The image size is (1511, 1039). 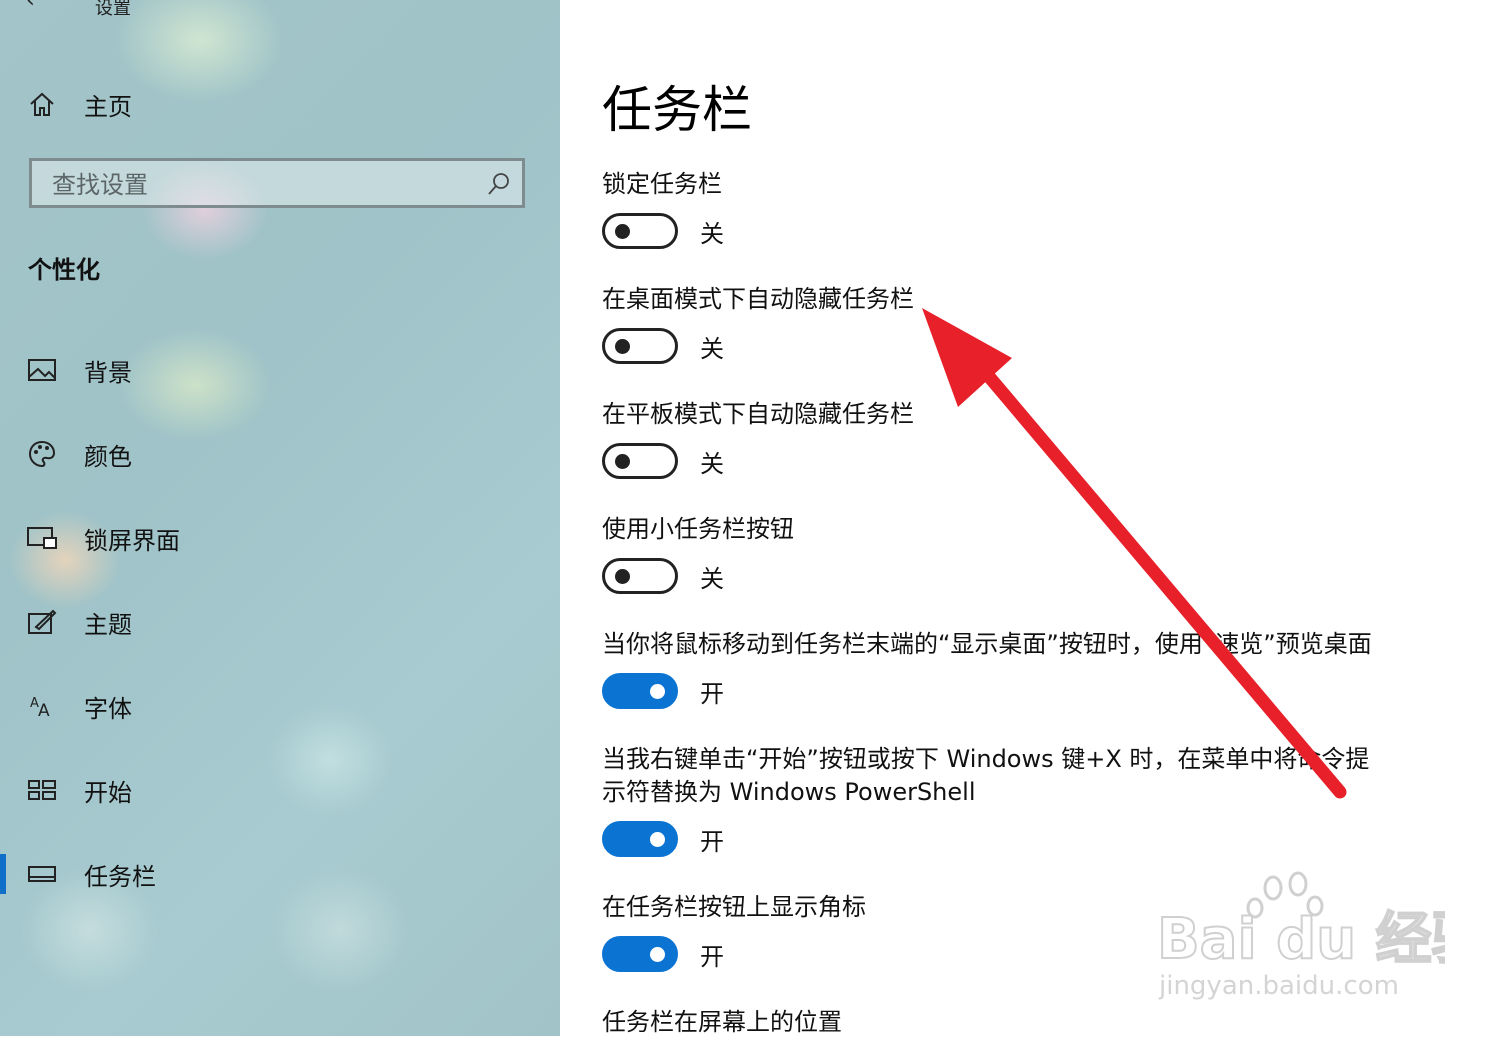 I want to click on svg-text: A, so click(x=44, y=710).